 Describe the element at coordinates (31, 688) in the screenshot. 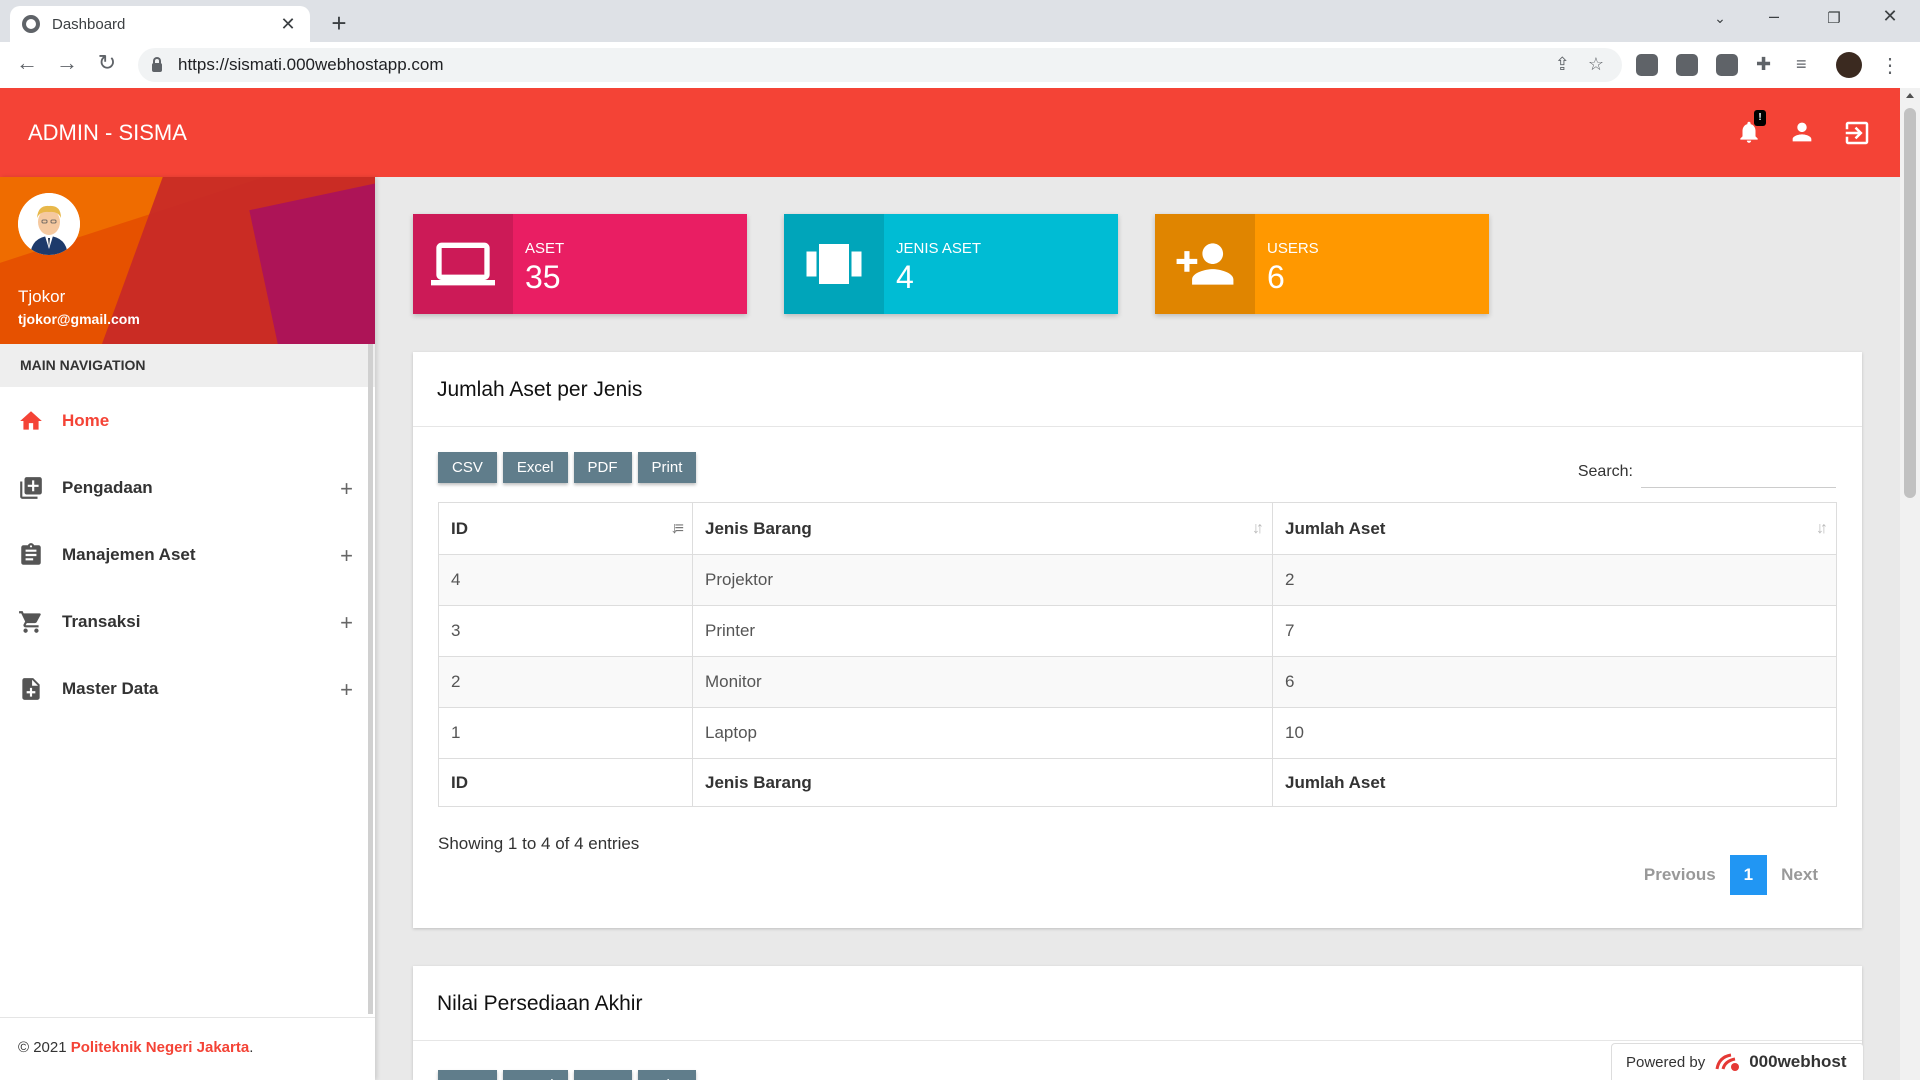

I see `note-add-icon` at that location.